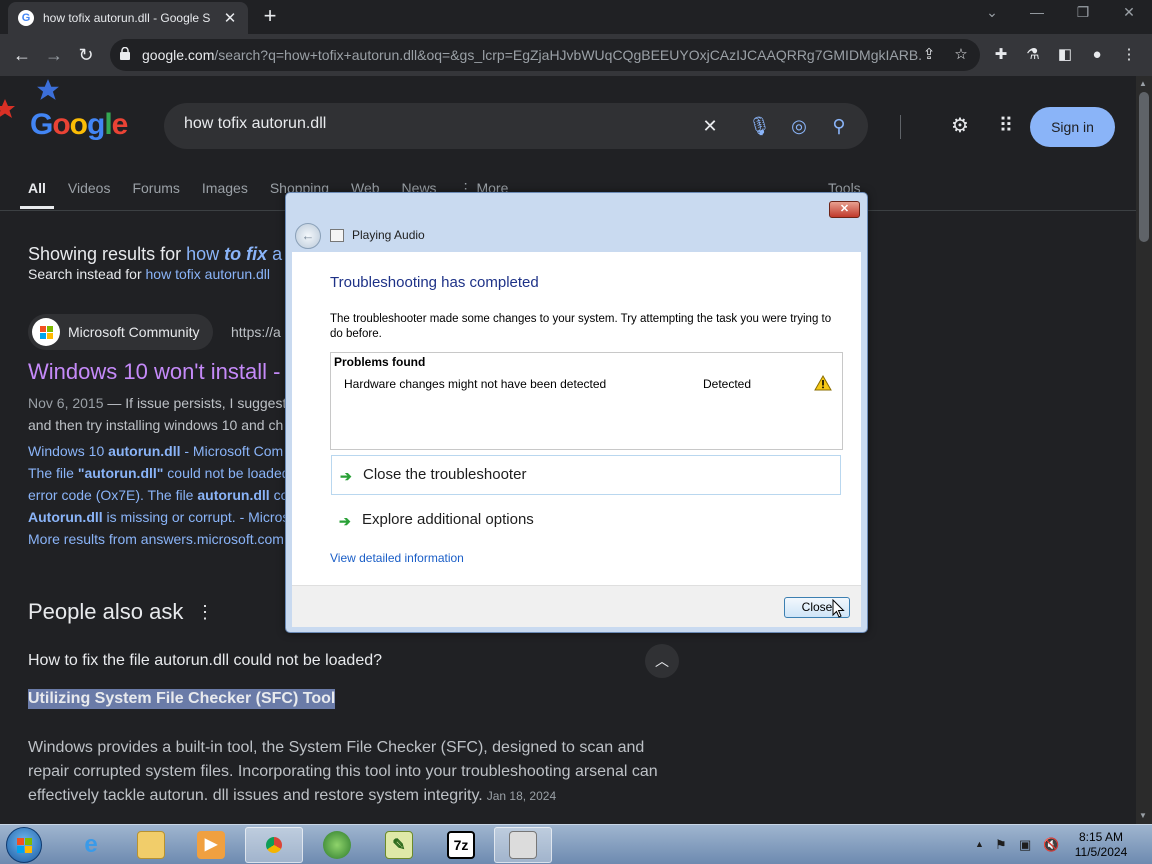  Describe the element at coordinates (1072, 127) in the screenshot. I see `sign-in-button: Sign in` at that location.